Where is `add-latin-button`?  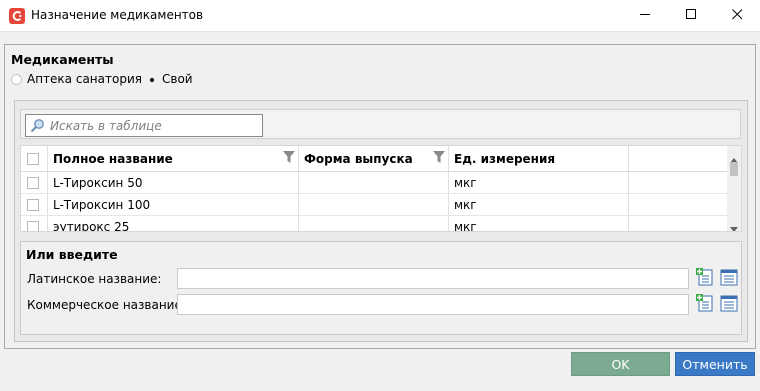
add-latin-button is located at coordinates (704, 278).